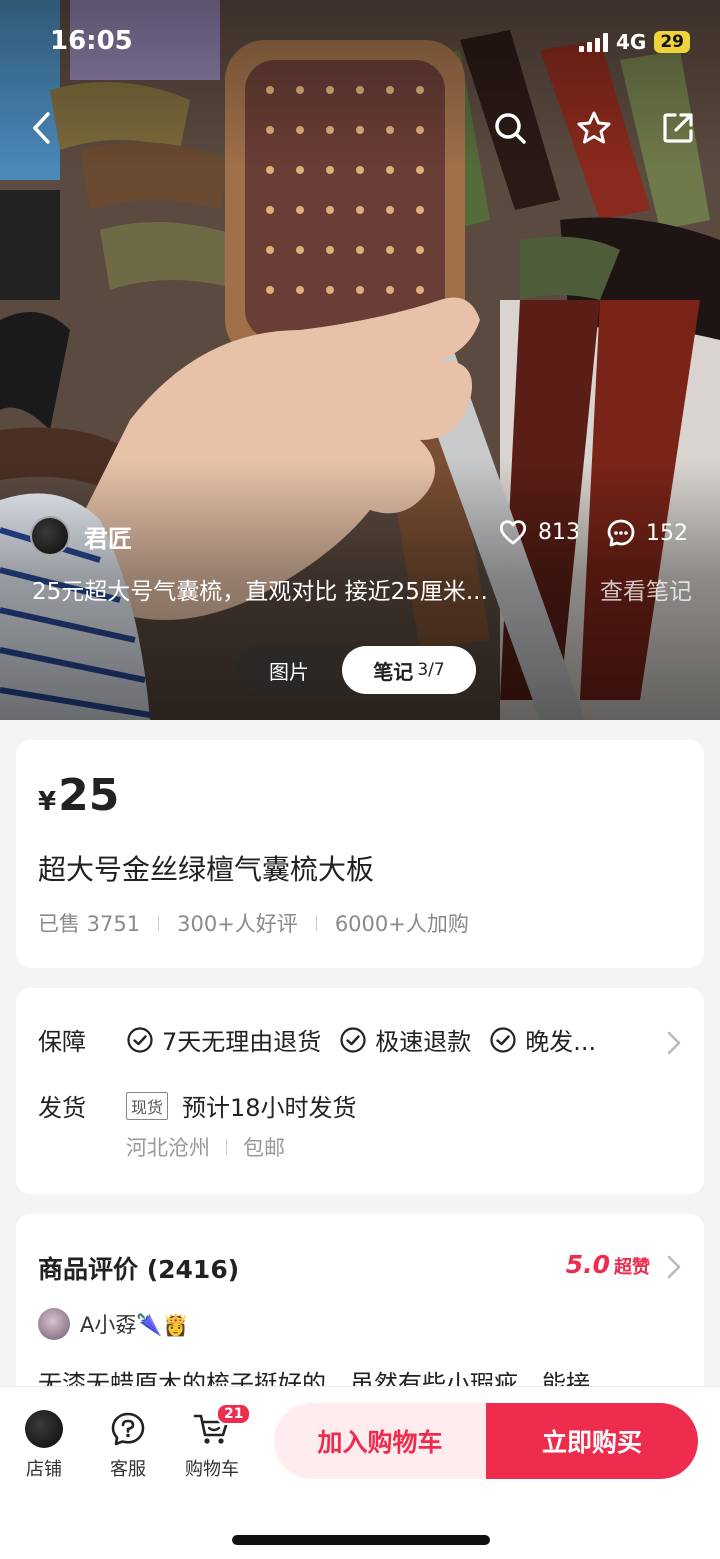 The image size is (720, 1559). I want to click on tab-notes-count: 3/7, so click(431, 670).